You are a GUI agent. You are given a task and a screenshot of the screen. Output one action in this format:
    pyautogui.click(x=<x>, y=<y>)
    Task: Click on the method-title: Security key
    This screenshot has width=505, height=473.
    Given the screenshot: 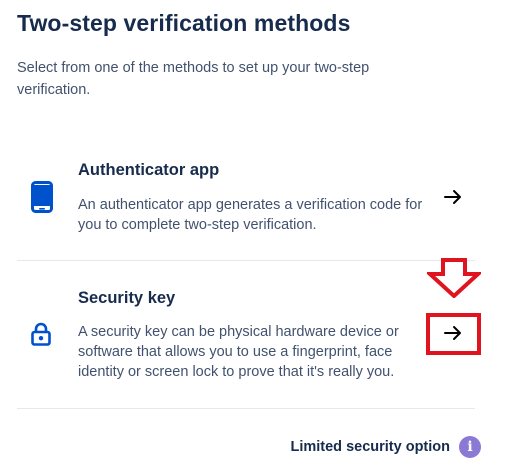 What is the action you would take?
    pyautogui.click(x=127, y=298)
    